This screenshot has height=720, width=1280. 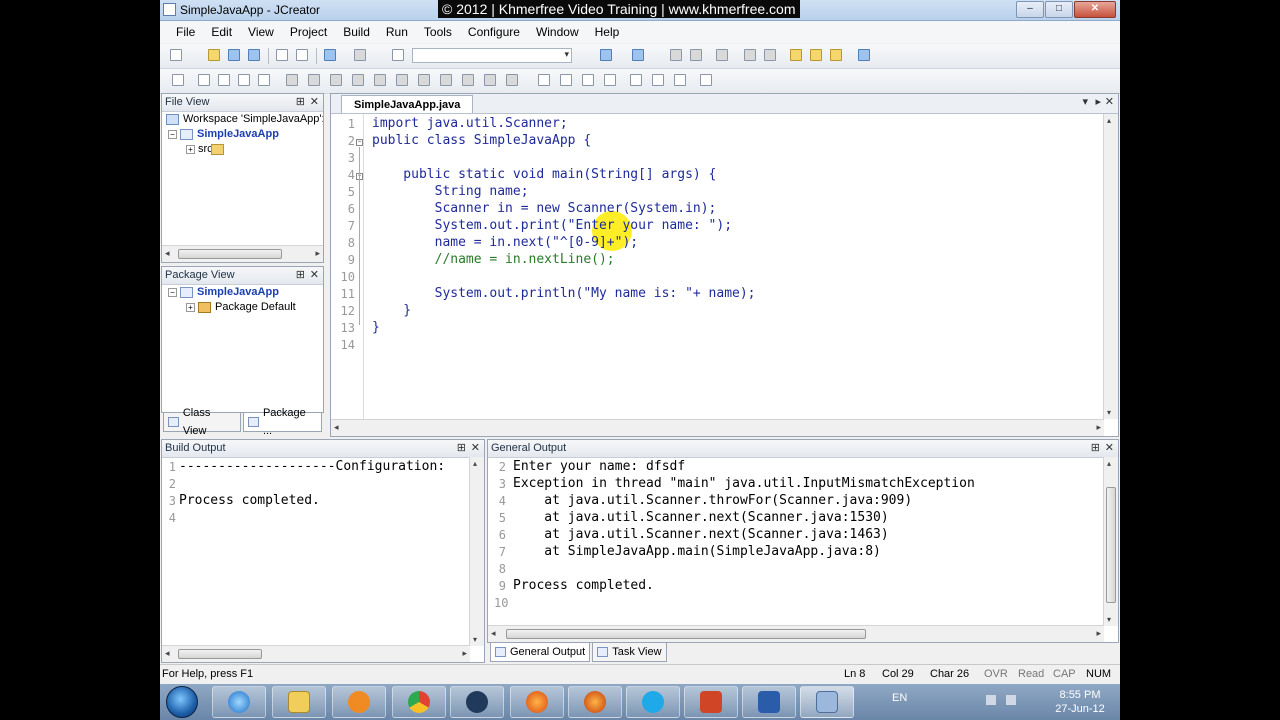 What do you see at coordinates (202, 422) in the screenshot?
I see `tab-class-view: Class View` at bounding box center [202, 422].